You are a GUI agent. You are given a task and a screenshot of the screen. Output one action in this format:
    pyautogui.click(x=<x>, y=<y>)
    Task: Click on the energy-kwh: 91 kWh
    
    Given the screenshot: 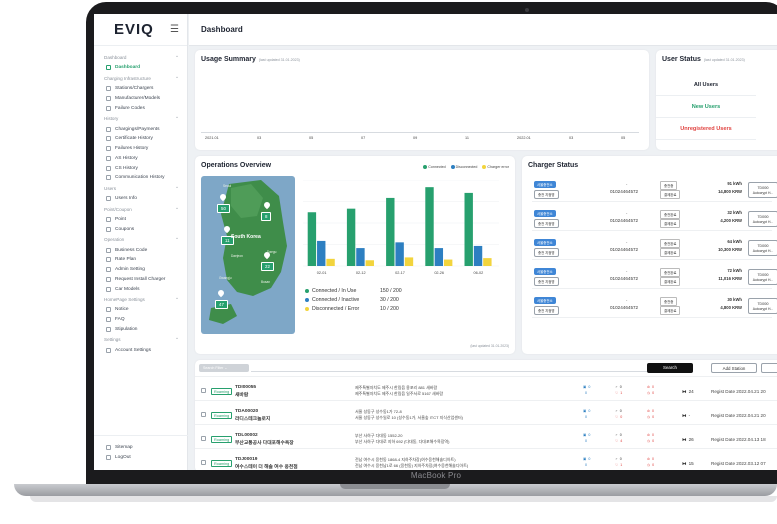 What is the action you would take?
    pyautogui.click(x=734, y=183)
    